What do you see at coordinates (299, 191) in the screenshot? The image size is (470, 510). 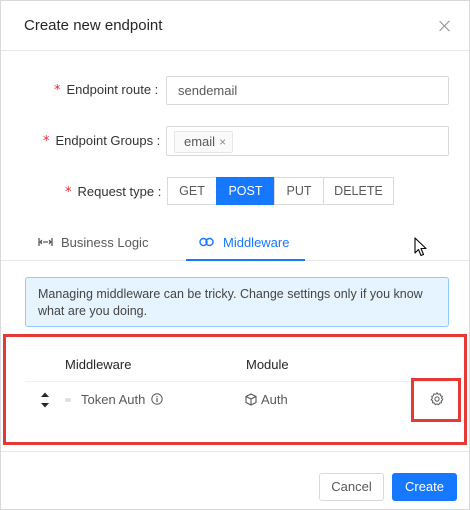 I see `request-type-put: PUT` at bounding box center [299, 191].